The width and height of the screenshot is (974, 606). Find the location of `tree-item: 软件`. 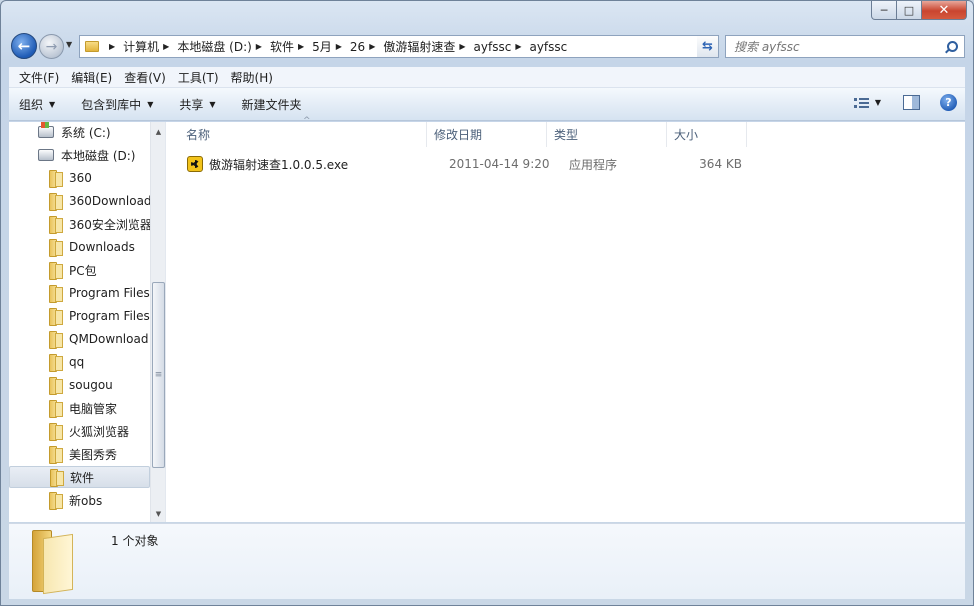

tree-item: 软件 is located at coordinates (79, 477).